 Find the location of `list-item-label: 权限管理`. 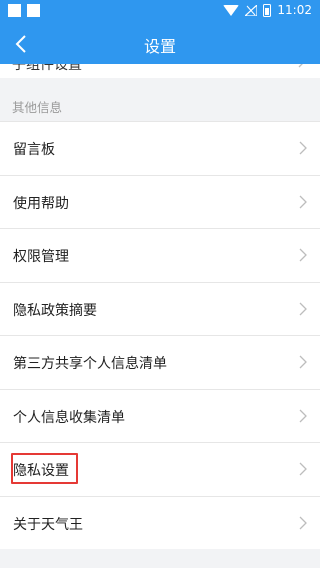

list-item-label: 权限管理 is located at coordinates (41, 257).